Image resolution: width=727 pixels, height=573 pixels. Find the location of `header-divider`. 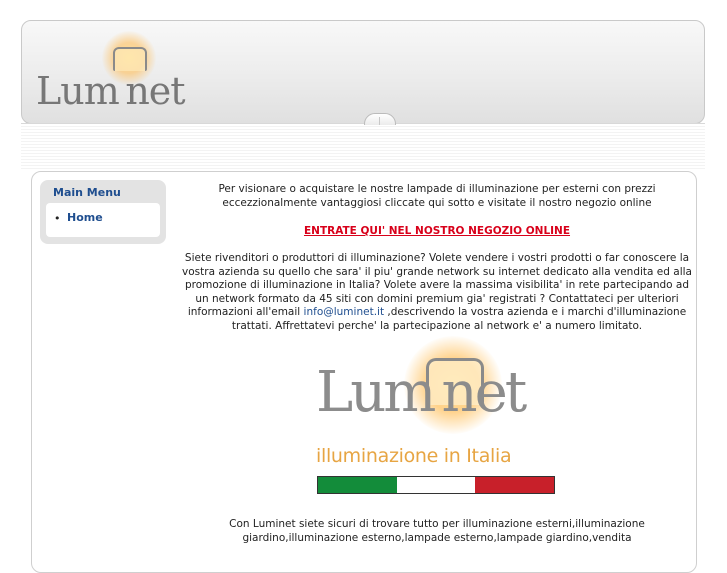

header-divider is located at coordinates (363, 123).